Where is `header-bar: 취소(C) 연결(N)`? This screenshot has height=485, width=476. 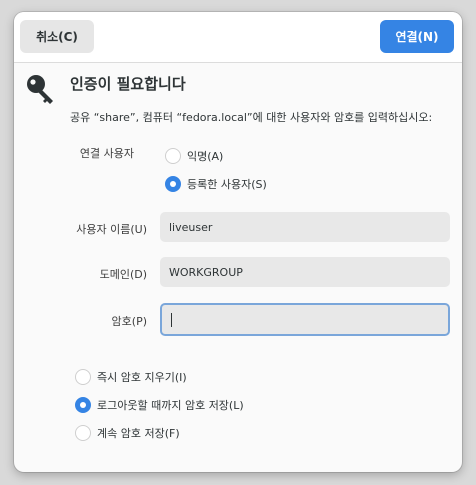
header-bar: 취소(C) 연결(N) is located at coordinates (238, 37).